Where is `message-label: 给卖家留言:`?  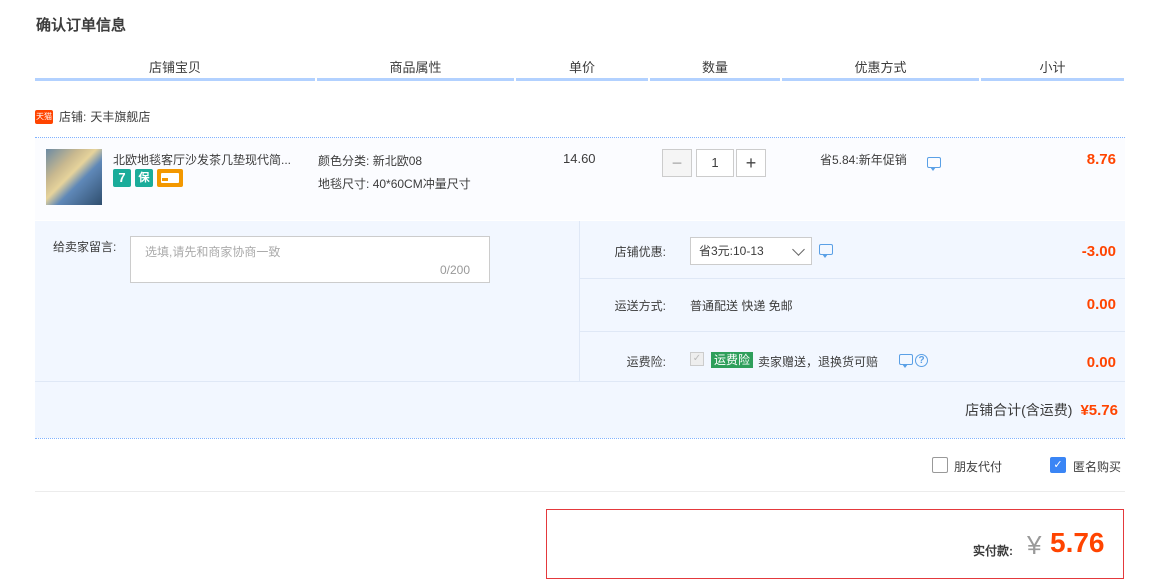
message-label: 给卖家留言: is located at coordinates (85, 247).